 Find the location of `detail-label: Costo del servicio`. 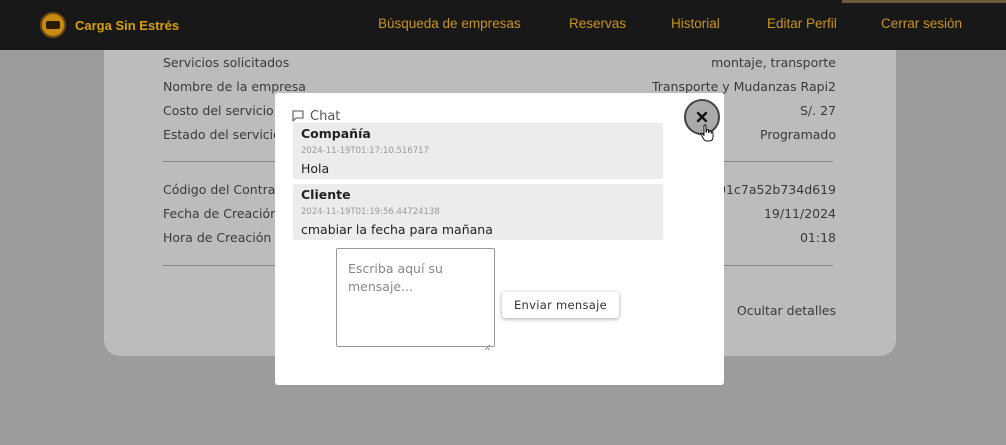

detail-label: Costo del servicio is located at coordinates (218, 110).